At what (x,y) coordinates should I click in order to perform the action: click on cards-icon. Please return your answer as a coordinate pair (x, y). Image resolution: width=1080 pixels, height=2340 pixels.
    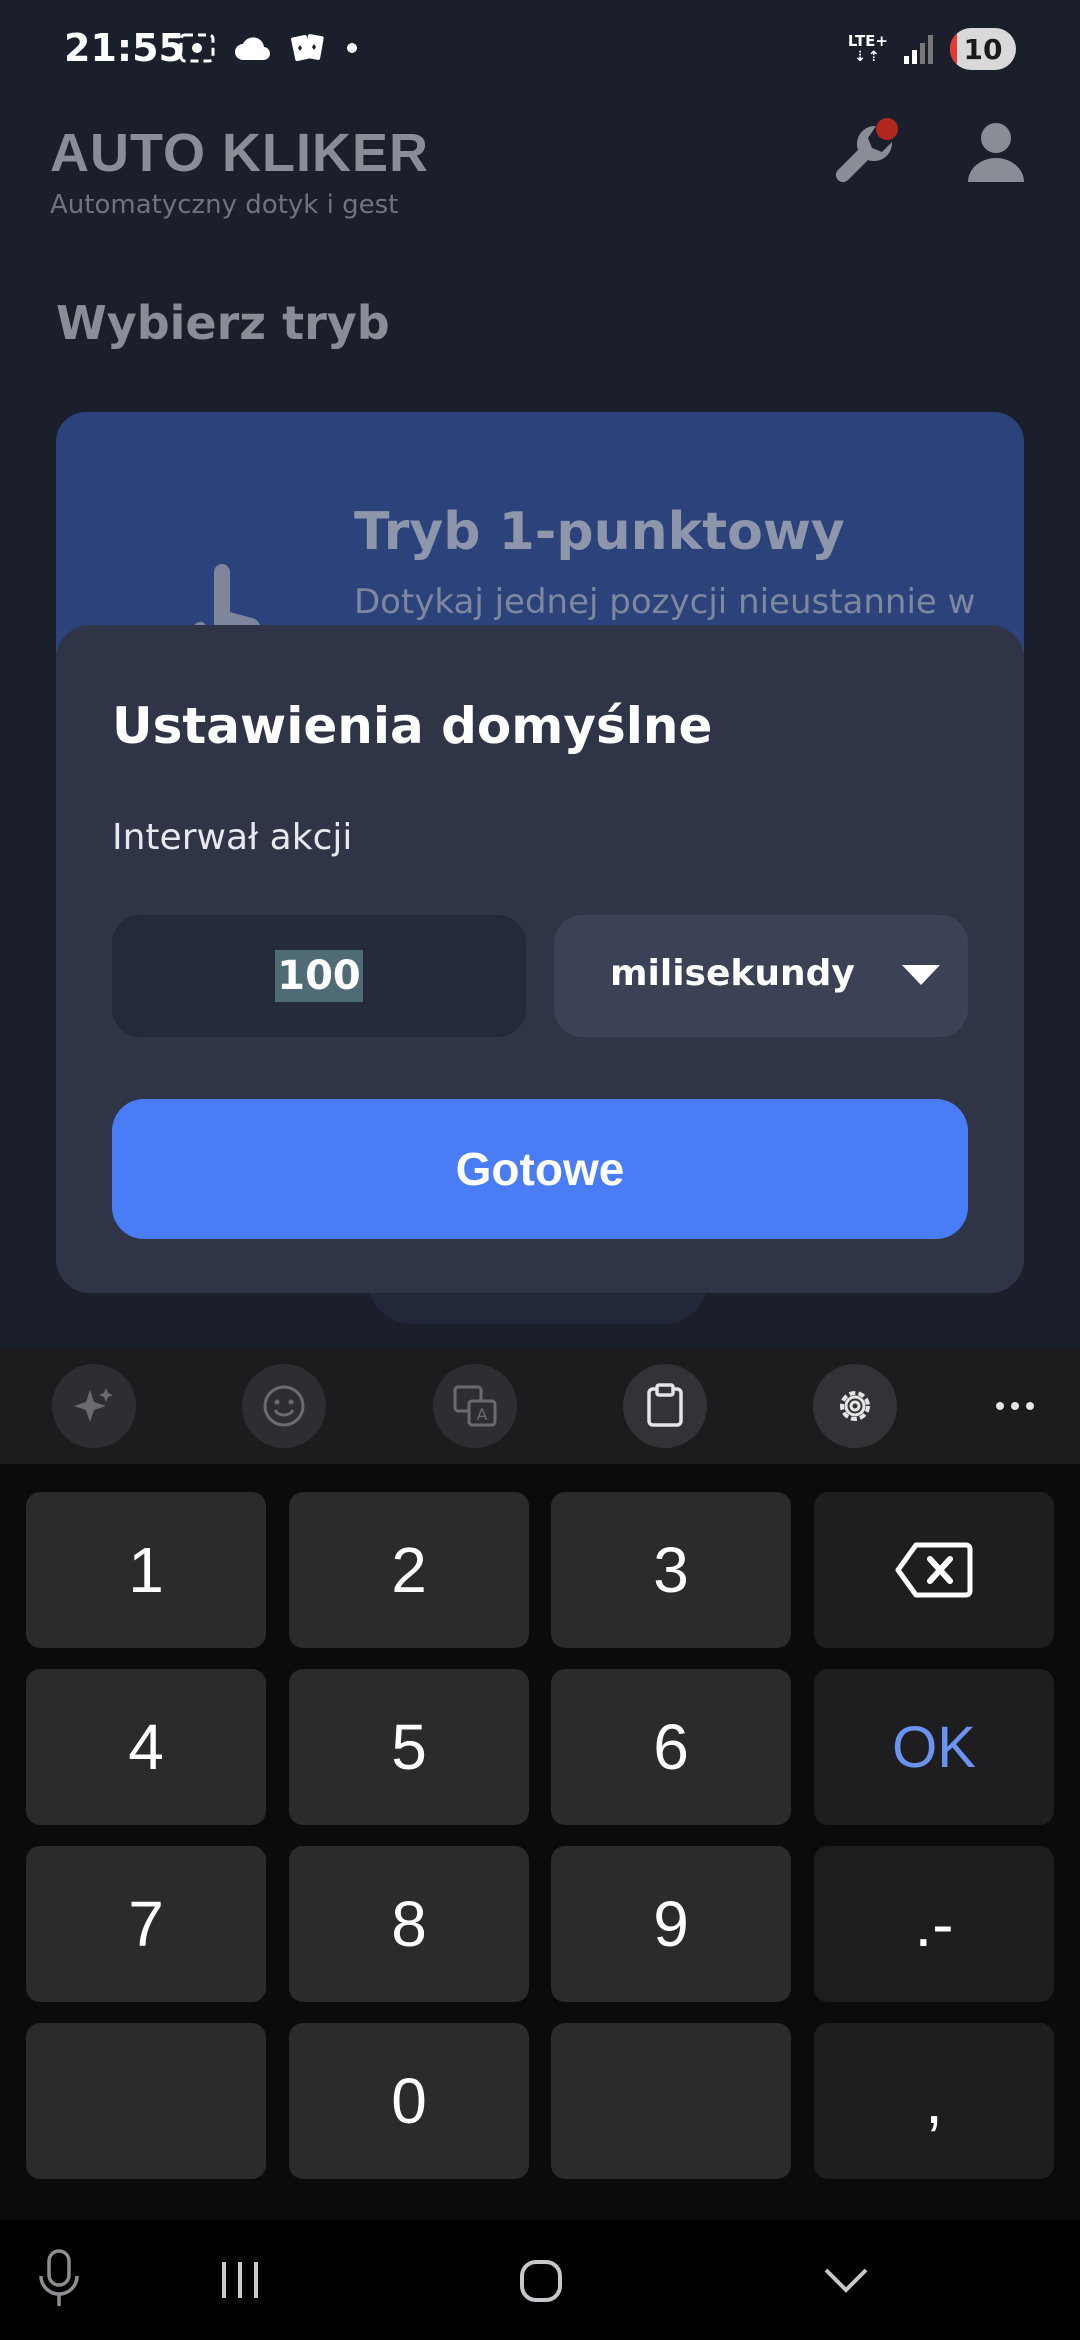
    Looking at the image, I should click on (307, 48).